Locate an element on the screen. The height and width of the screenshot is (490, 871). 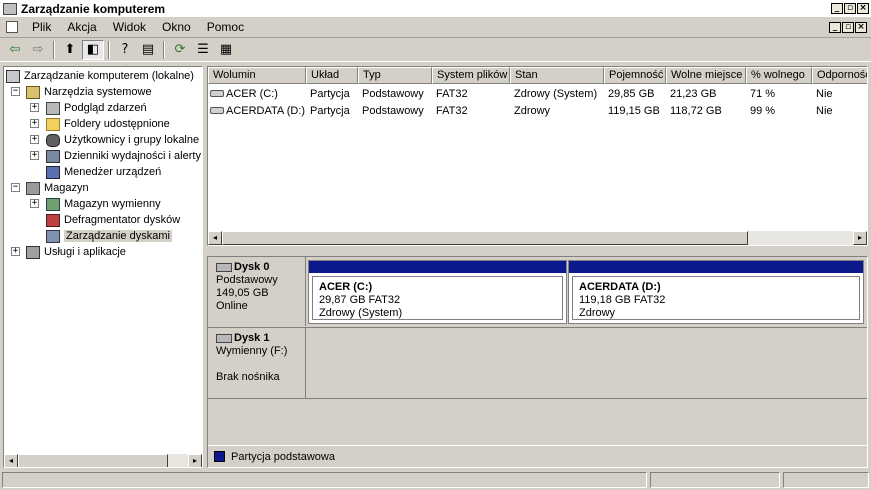
menu-view: Widok is located at coordinates (129, 27).